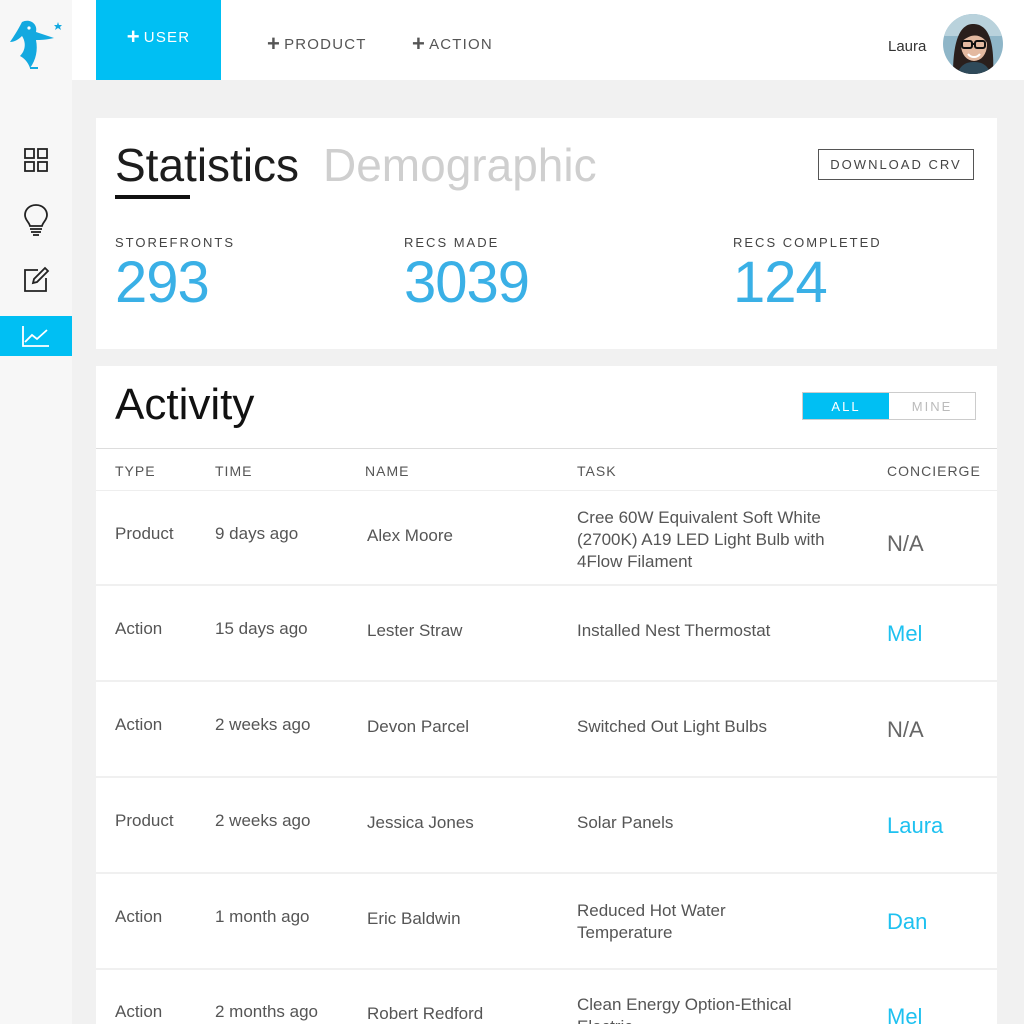 The image size is (1024, 1024). I want to click on sidebar, so click(36, 512).